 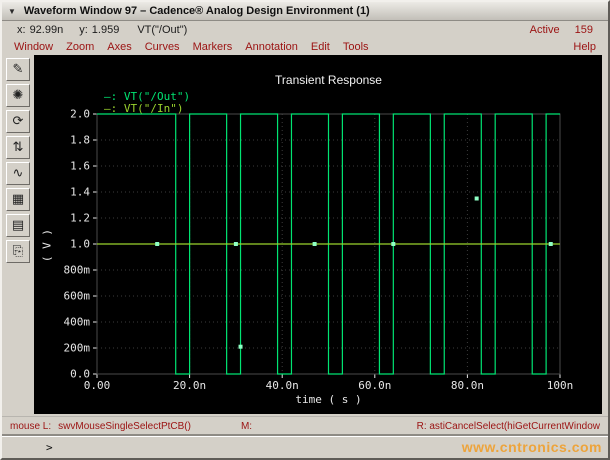 I want to click on y-tick-label: 1.4, so click(x=80, y=192).